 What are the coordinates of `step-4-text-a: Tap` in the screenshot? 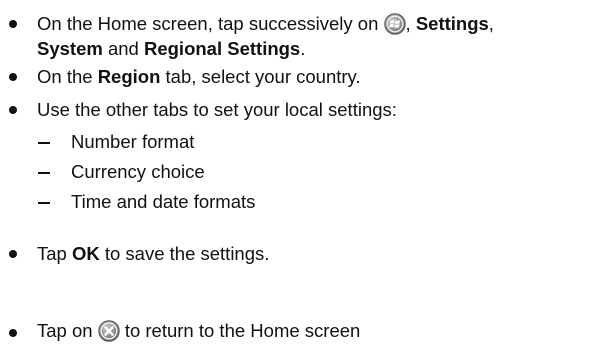 It's located at (52, 253).